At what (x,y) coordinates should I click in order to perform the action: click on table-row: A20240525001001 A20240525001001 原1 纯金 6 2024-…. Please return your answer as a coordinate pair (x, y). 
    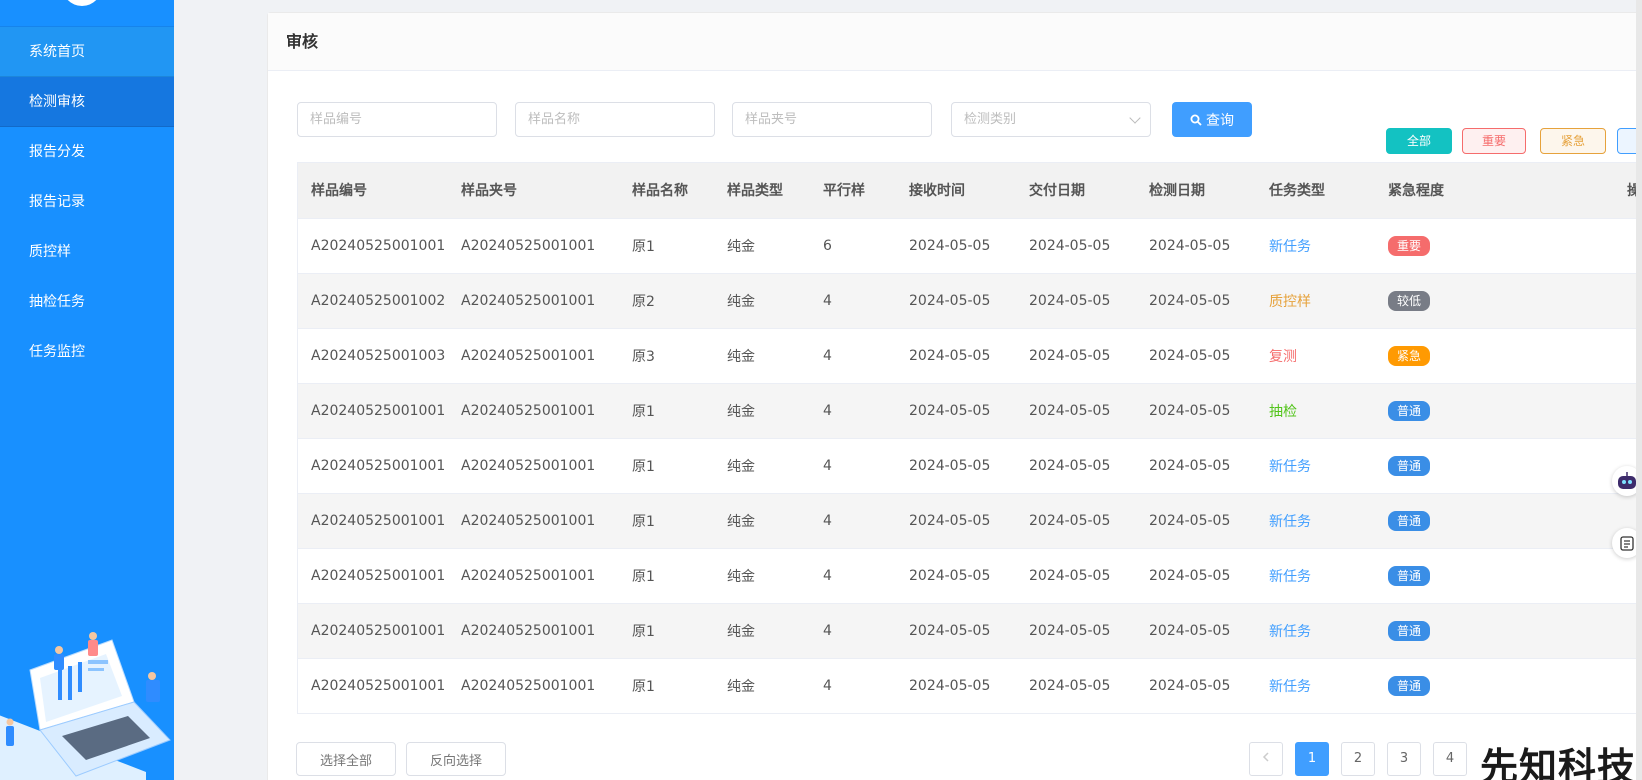
    Looking at the image, I should click on (970, 246).